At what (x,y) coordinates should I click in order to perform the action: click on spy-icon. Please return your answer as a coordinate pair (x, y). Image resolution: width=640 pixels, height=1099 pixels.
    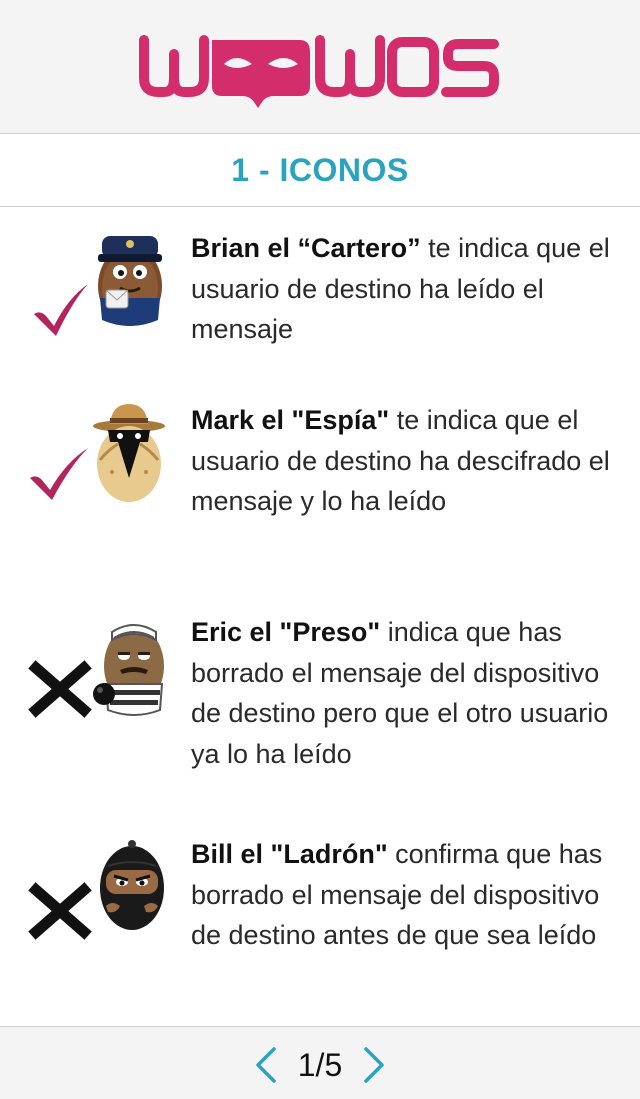
    Looking at the image, I should click on (129, 453).